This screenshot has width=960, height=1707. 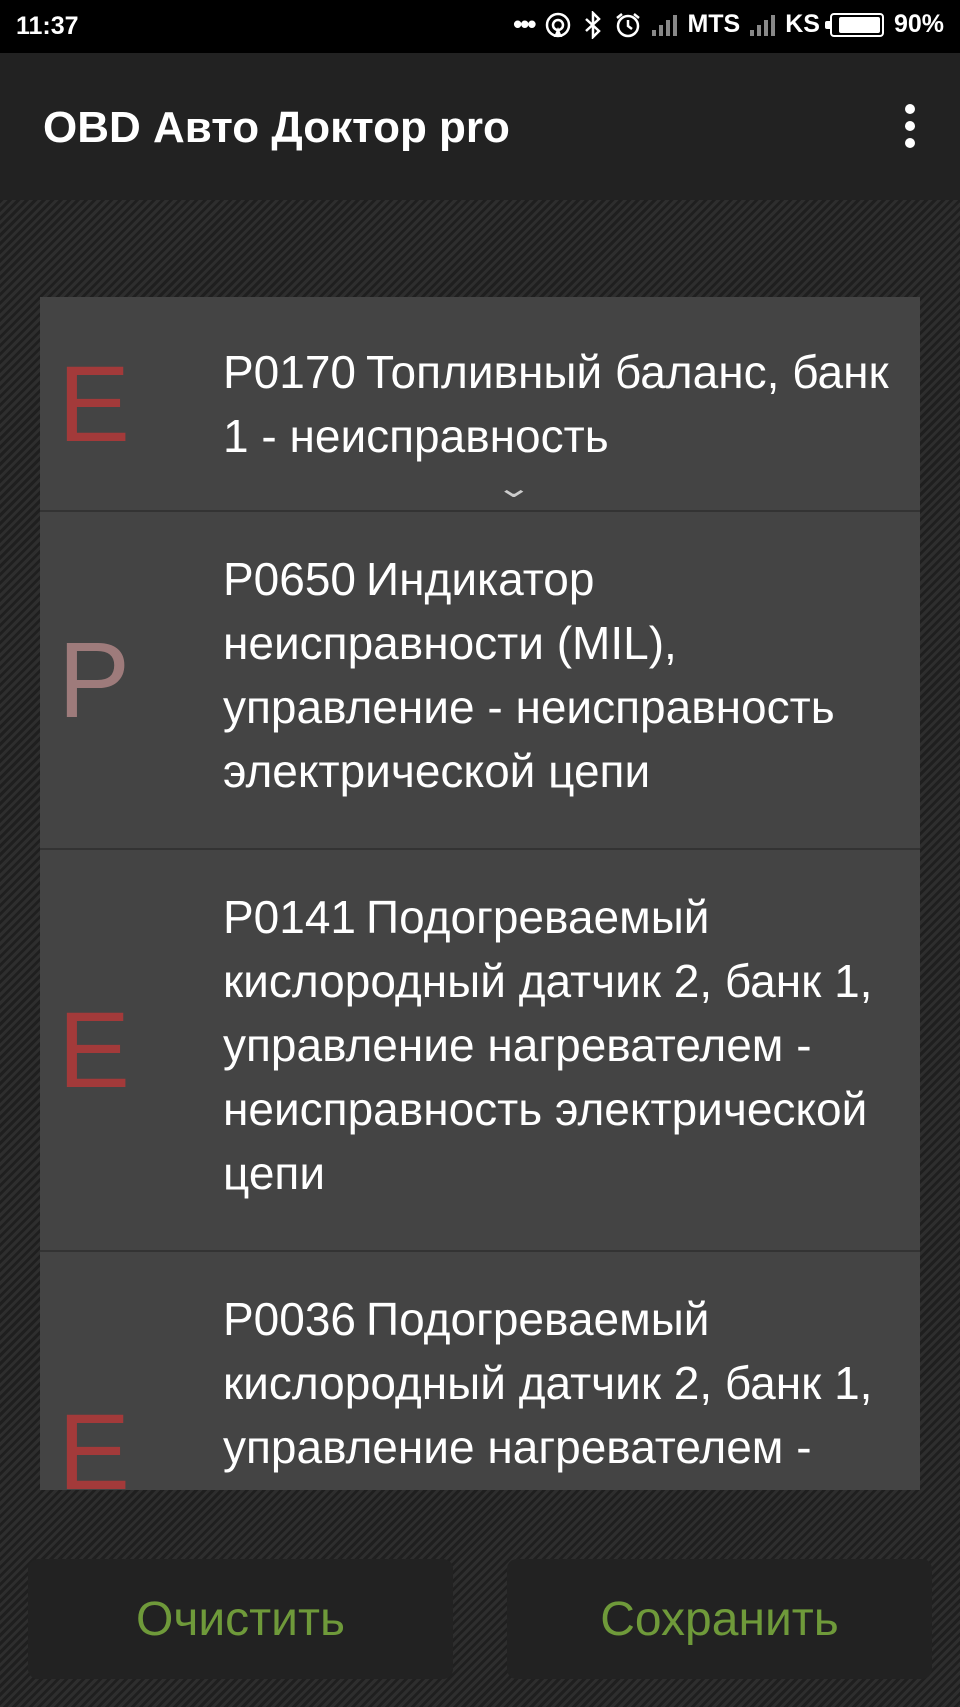 What do you see at coordinates (593, 24) in the screenshot?
I see `bluetooth-icon` at bounding box center [593, 24].